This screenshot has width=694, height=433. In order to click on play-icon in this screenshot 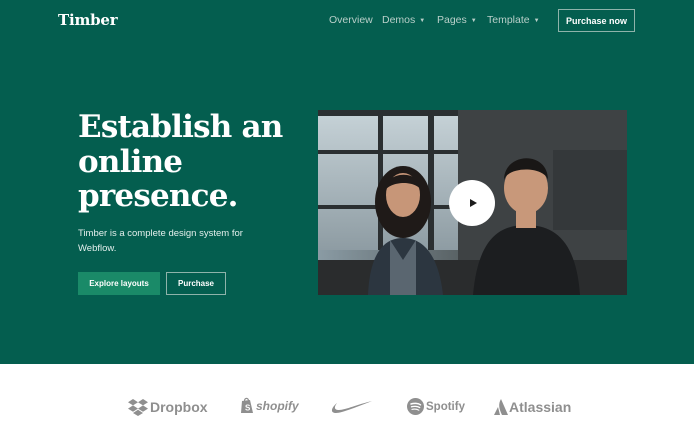, I will do `click(473, 203)`.